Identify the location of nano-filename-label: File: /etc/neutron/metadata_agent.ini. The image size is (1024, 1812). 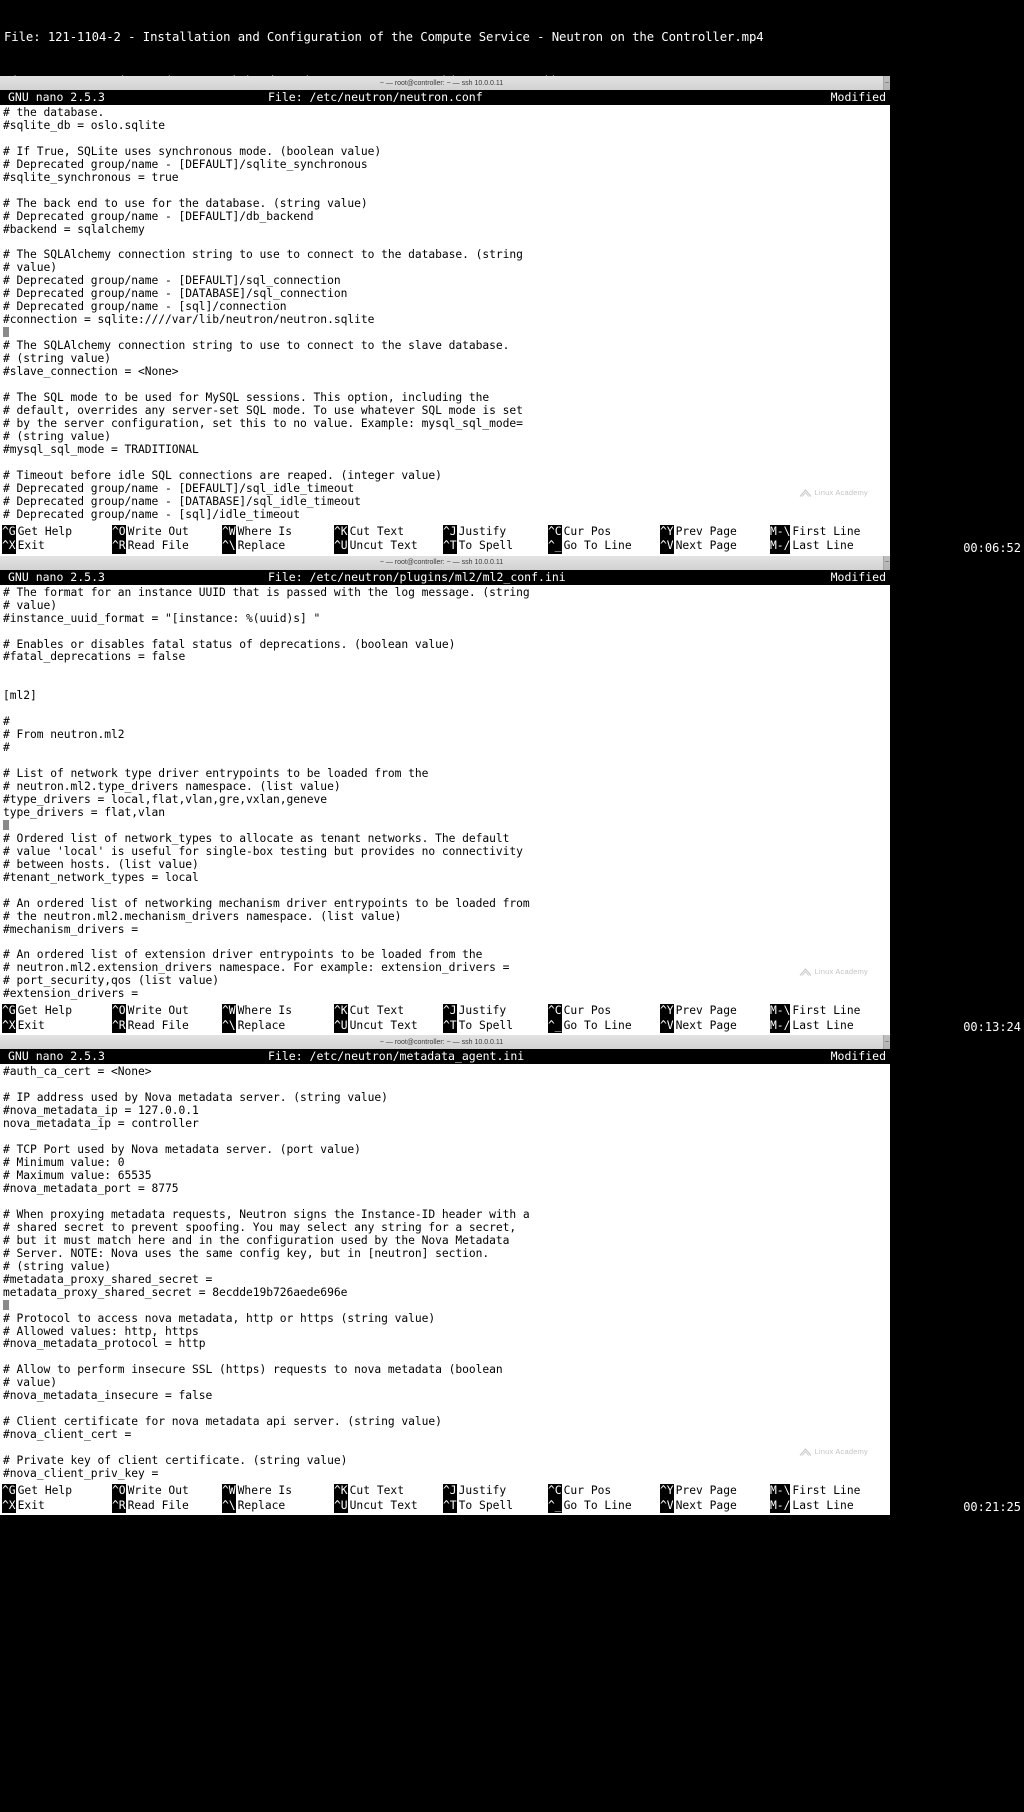
(396, 1056).